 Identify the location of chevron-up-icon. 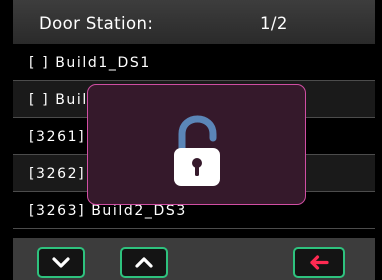
(144, 262).